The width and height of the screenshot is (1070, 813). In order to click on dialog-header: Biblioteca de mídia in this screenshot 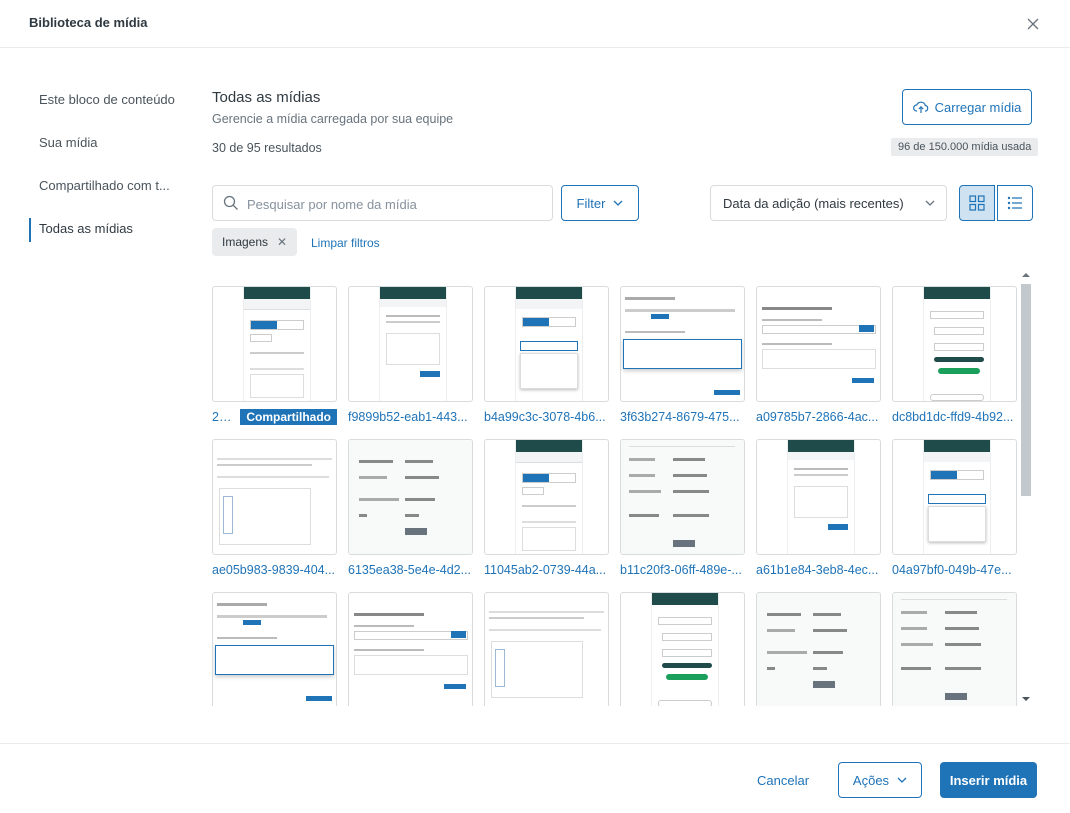, I will do `click(535, 24)`.